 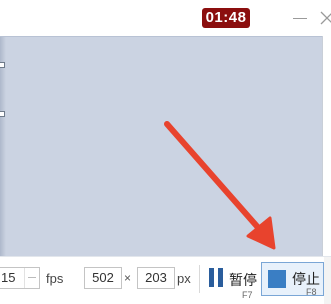 I want to click on resize-handle-top-left, so click(x=2, y=65).